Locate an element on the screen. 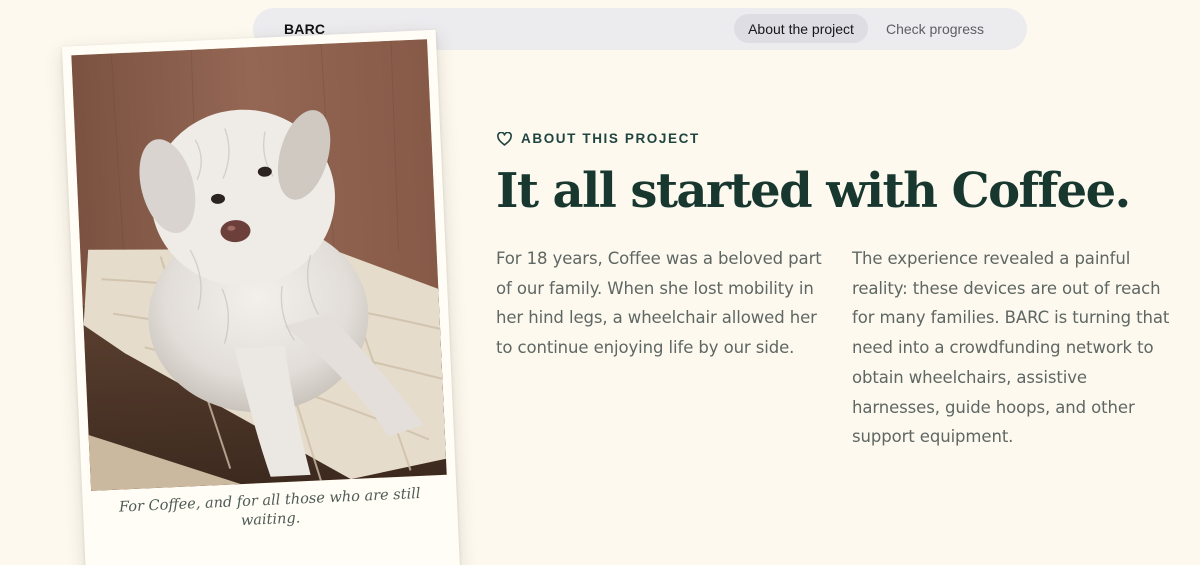 The image size is (1200, 565). nav-link-check-progress: Check progress is located at coordinates (935, 28).